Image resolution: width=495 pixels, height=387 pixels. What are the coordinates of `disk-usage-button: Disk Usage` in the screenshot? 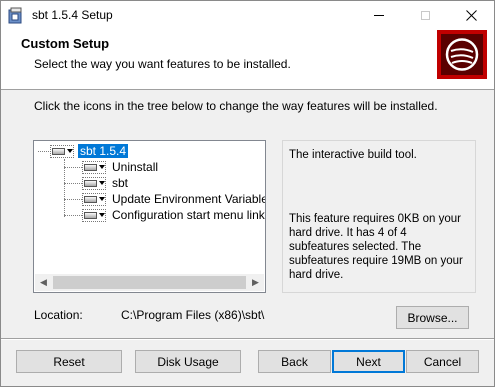 It's located at (188, 361).